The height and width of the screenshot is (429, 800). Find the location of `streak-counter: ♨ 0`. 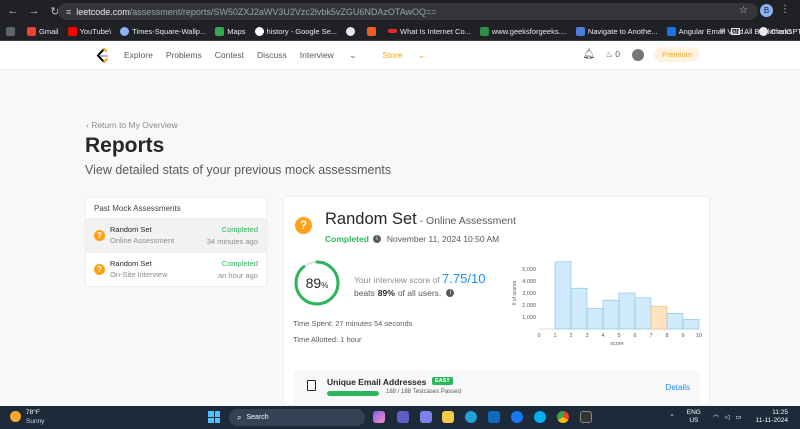

streak-counter: ♨ 0 is located at coordinates (612, 54).